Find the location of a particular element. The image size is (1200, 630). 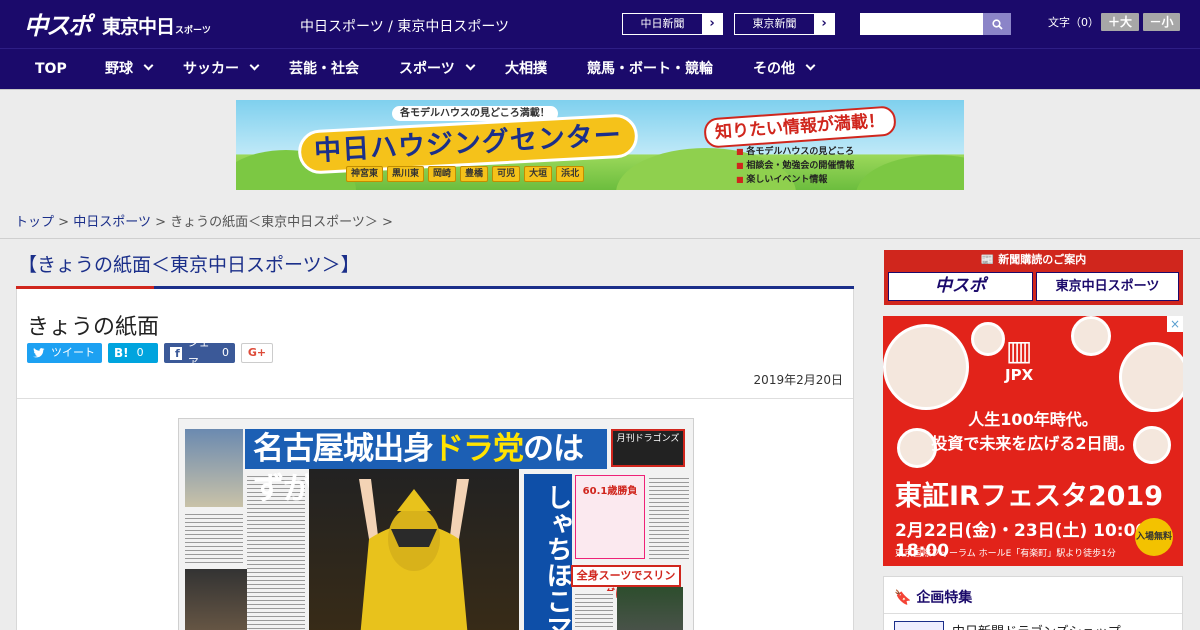

banner-info-item: 各モデルハウスの見どころ is located at coordinates (795, 150).